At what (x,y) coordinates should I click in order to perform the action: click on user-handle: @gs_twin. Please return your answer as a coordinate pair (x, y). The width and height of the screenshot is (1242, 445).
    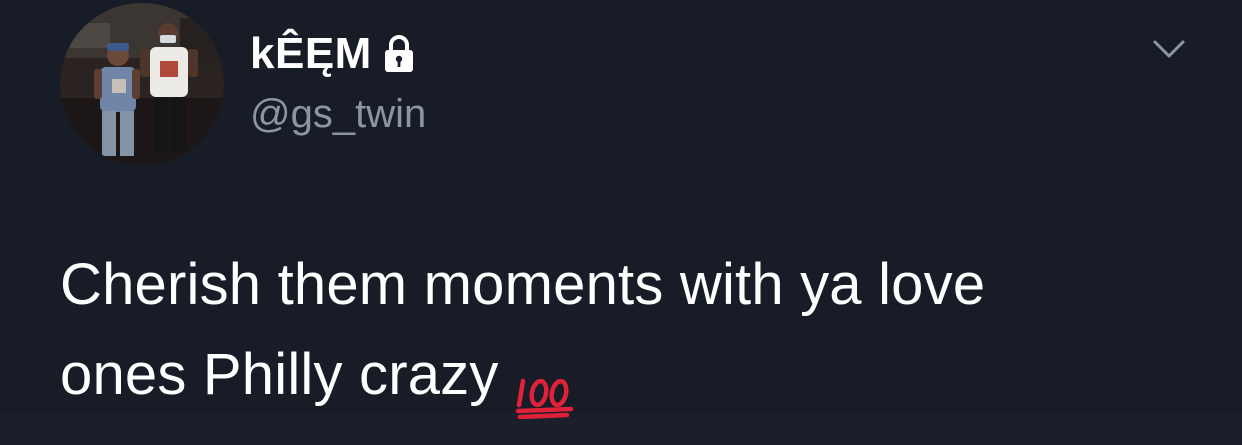
    Looking at the image, I should click on (338, 114).